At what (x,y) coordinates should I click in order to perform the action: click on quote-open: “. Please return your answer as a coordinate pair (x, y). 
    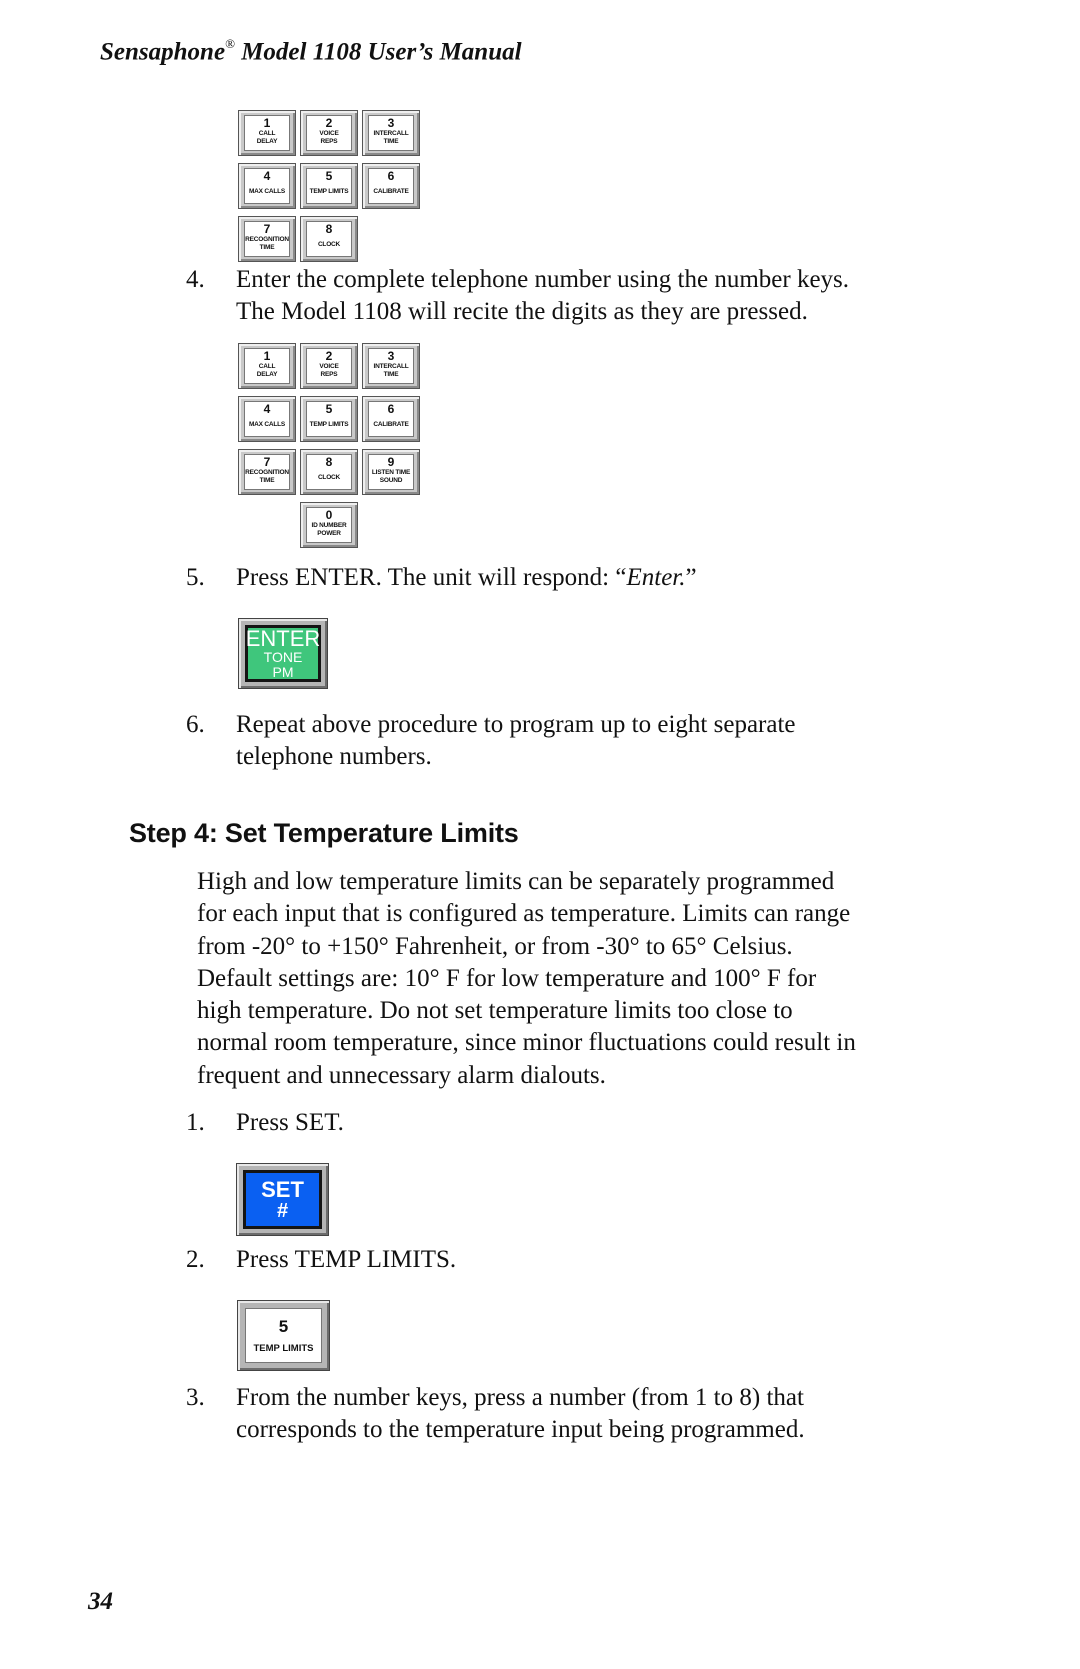
    Looking at the image, I should click on (621, 577).